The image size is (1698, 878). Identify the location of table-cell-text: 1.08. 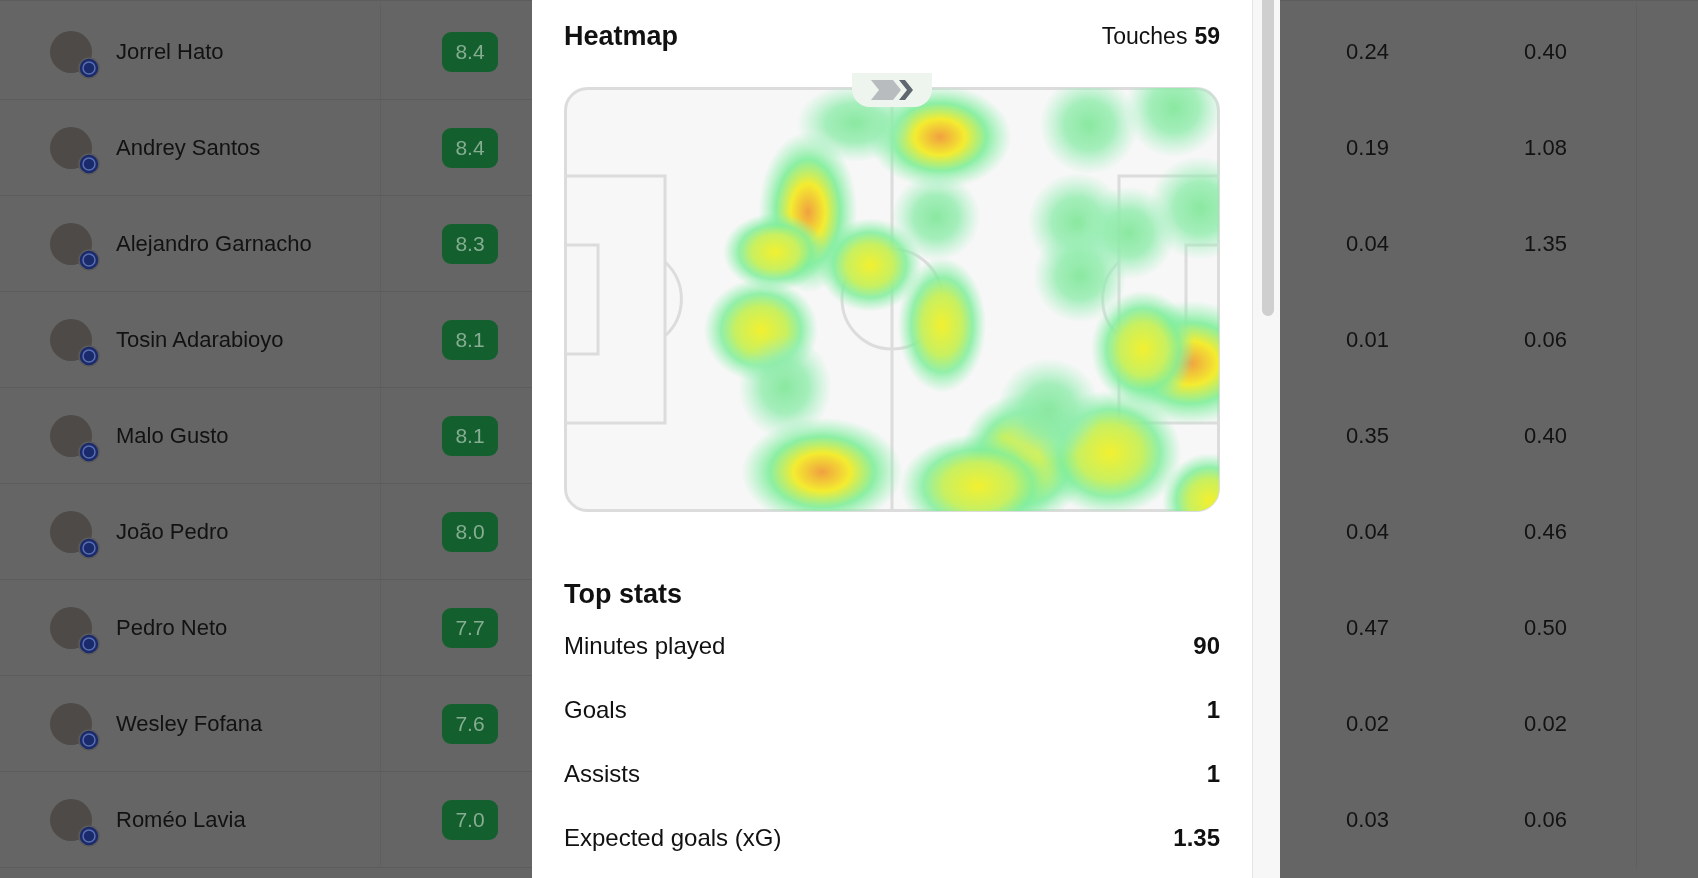
(1545, 148).